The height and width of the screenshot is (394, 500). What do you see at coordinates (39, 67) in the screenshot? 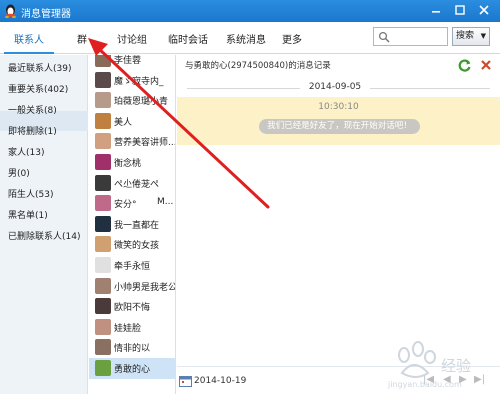
I see `category-recent-contacts: 最近联系人(39)` at bounding box center [39, 67].